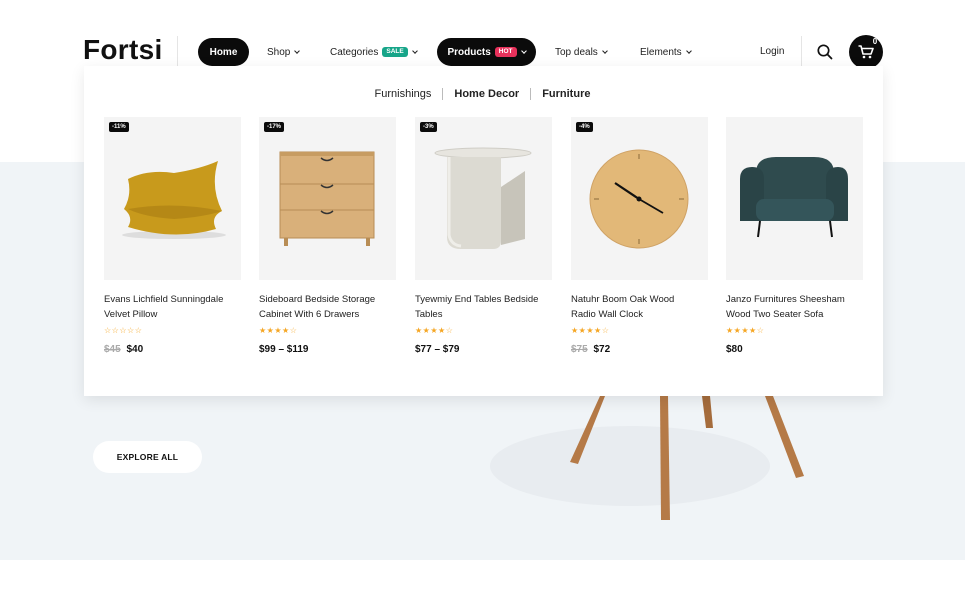 This screenshot has width=965, height=600. What do you see at coordinates (602, 349) in the screenshot?
I see `current-price: $72` at bounding box center [602, 349].